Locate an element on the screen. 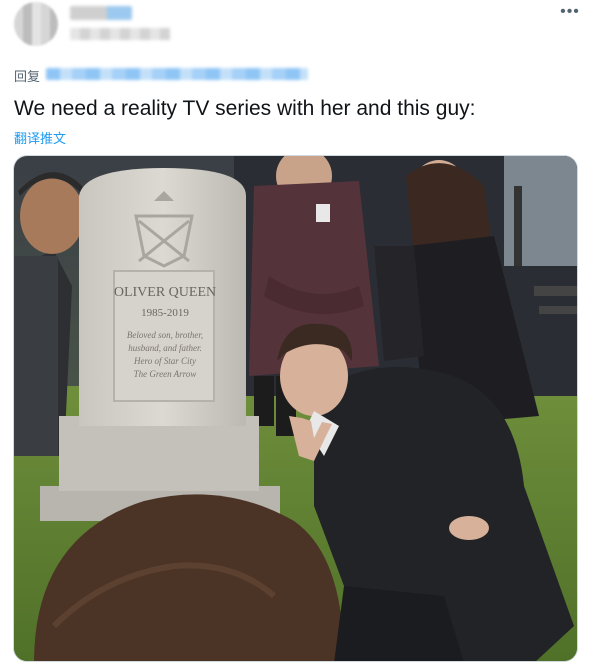 This screenshot has height=668, width=595. headstone-epitaph-4: The Green Arrow is located at coordinates (165, 374).